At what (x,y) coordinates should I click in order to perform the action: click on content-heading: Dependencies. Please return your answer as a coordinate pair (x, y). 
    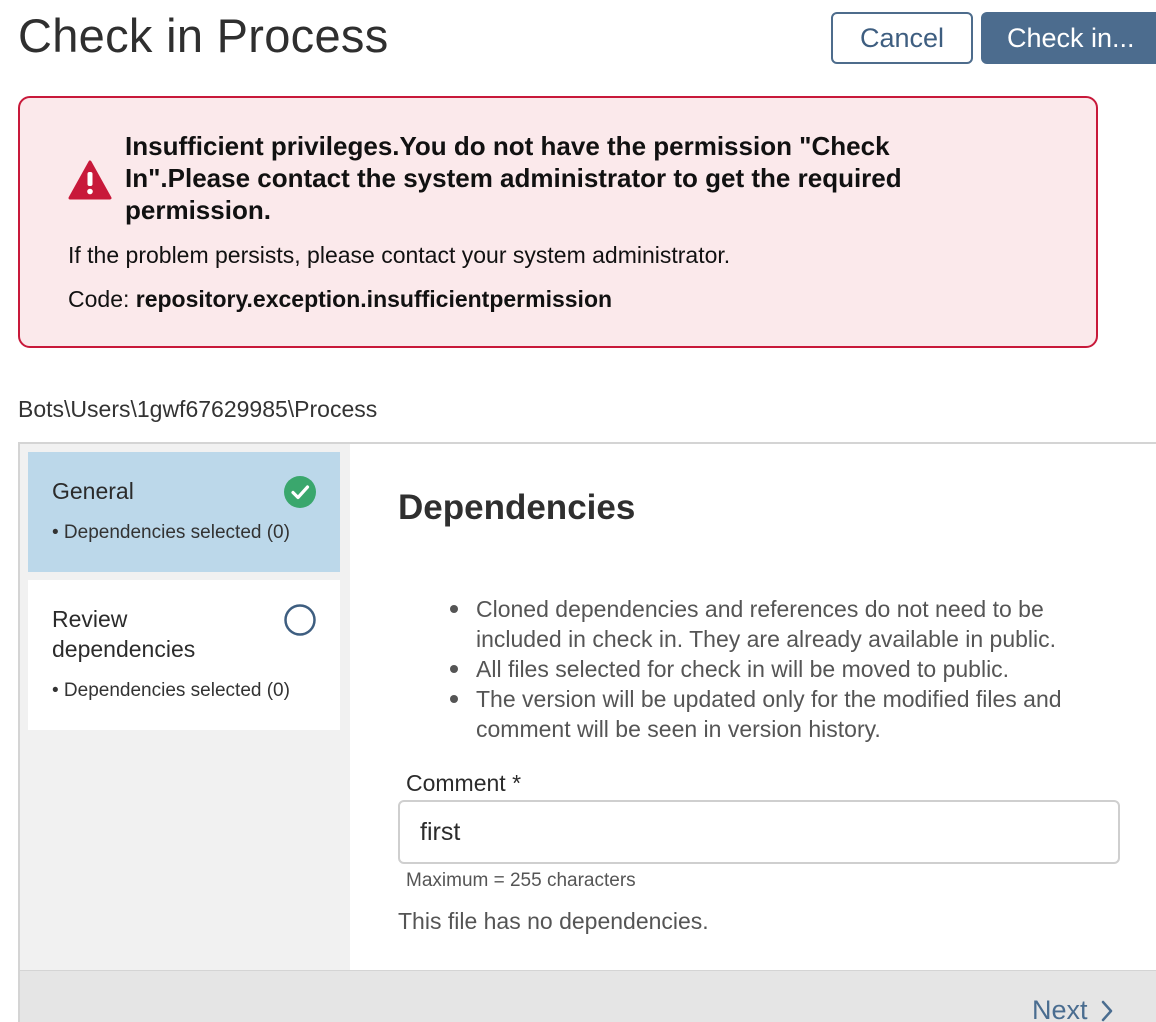
    Looking at the image, I should click on (517, 507).